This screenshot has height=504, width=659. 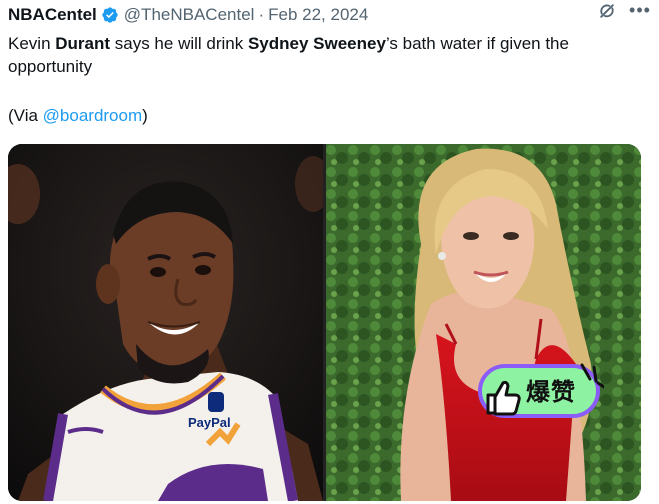 What do you see at coordinates (503, 398) in the screenshot?
I see `thumbs-up-icon` at bounding box center [503, 398].